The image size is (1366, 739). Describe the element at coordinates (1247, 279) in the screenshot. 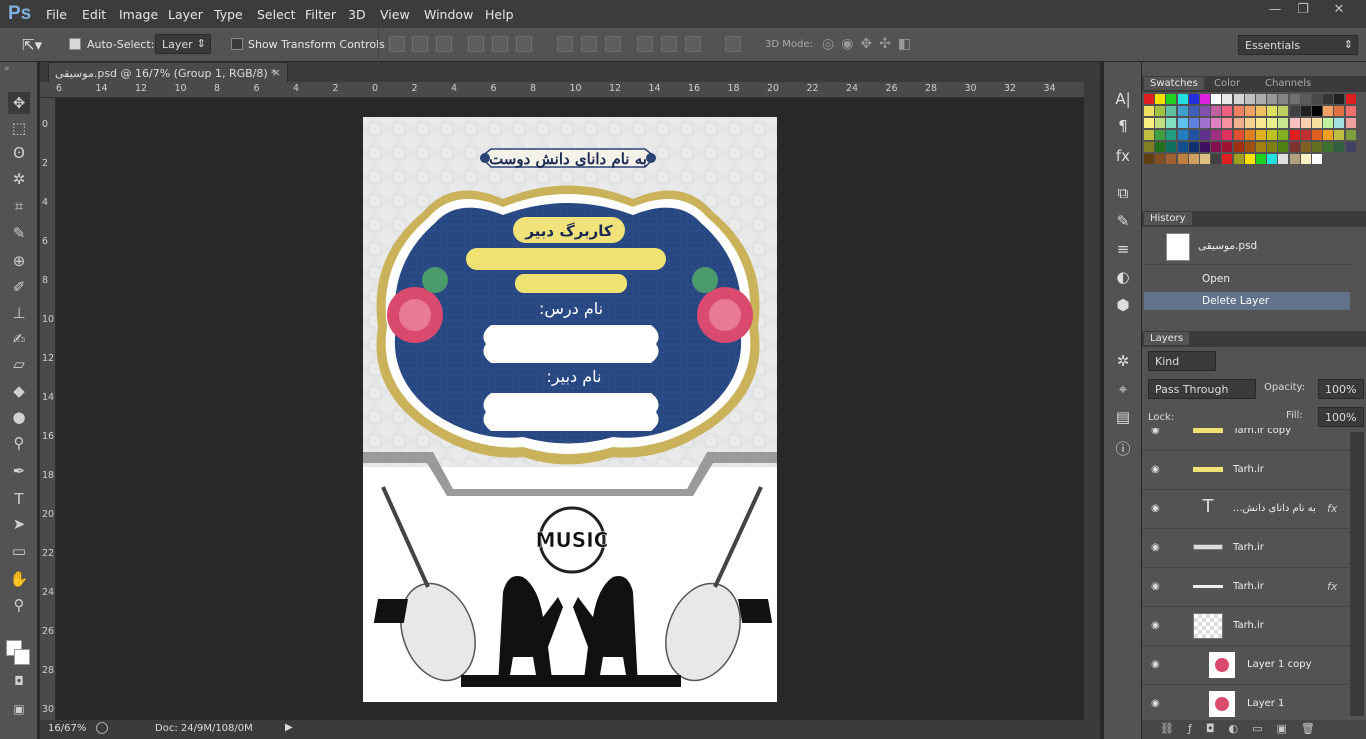

I see `history-item: Open` at that location.